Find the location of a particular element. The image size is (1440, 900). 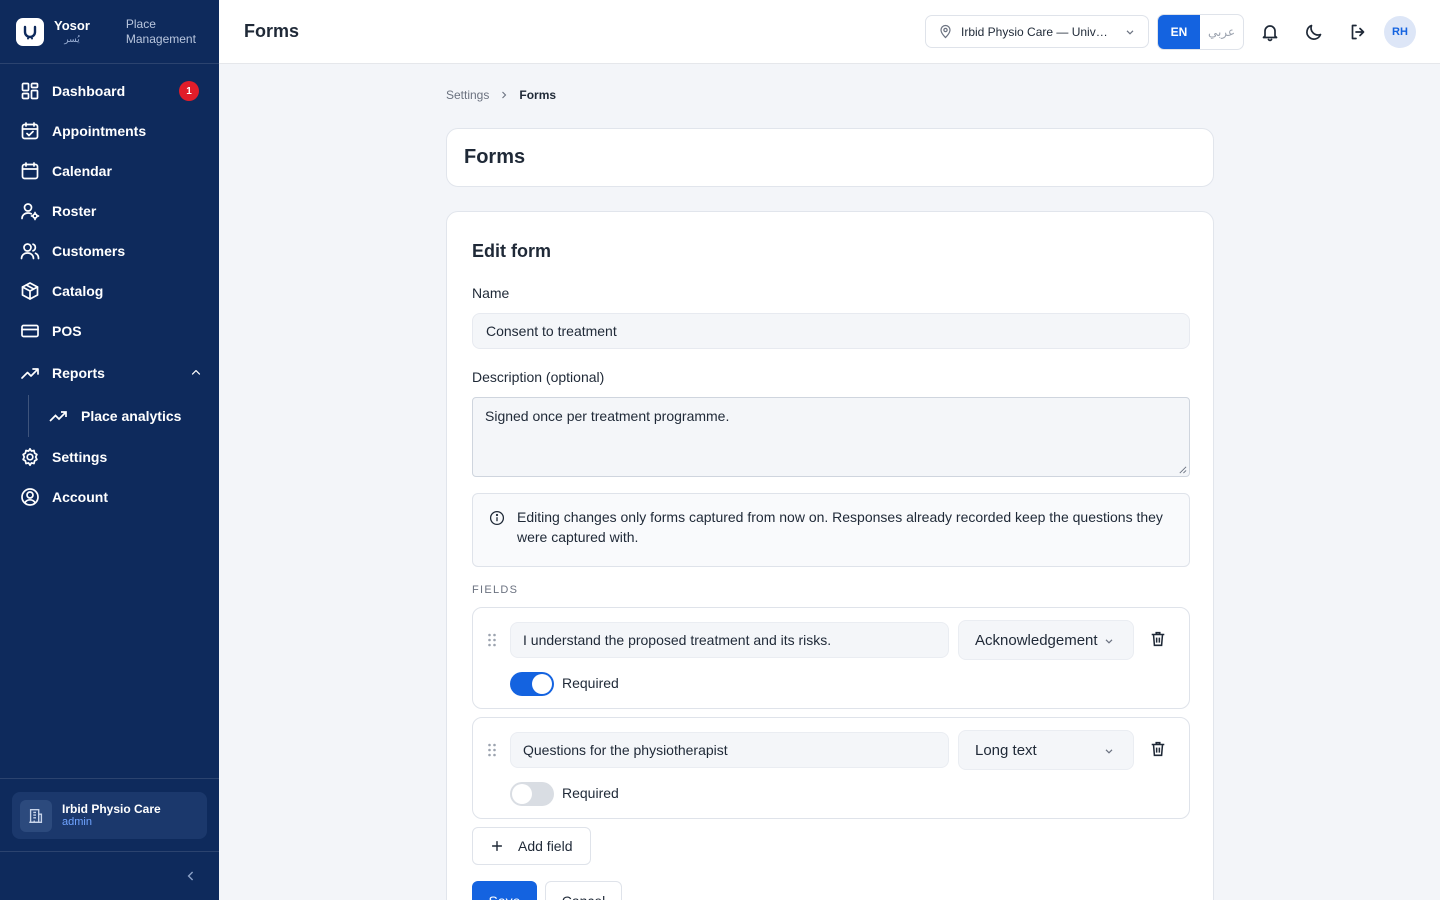

bell-icon is located at coordinates (1270, 32).